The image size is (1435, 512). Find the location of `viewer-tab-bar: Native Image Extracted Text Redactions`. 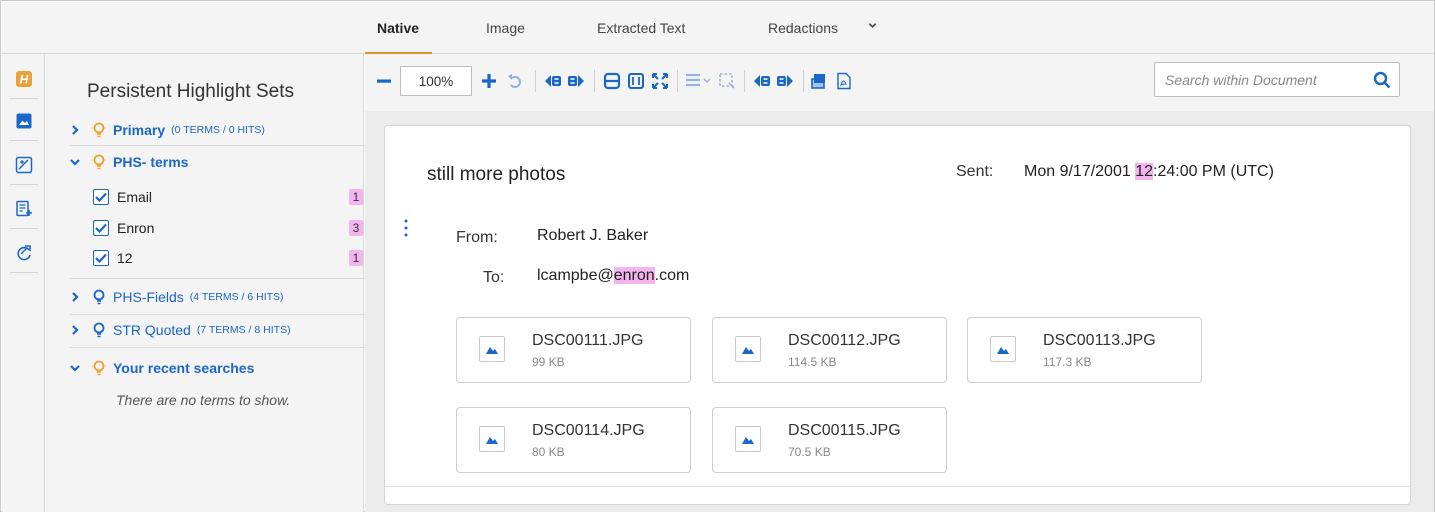

viewer-tab-bar: Native Image Extracted Text Redactions is located at coordinates (718, 28).